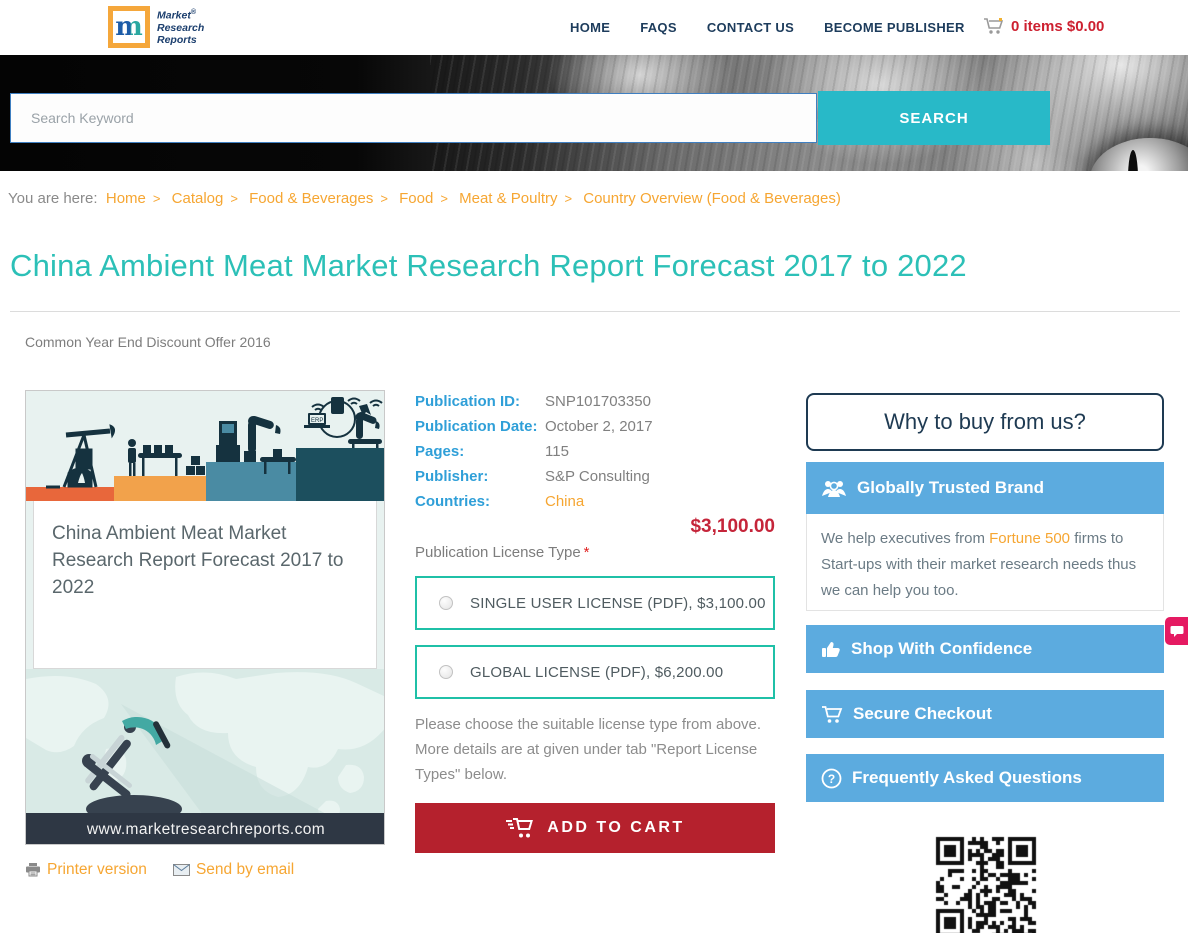 The image size is (1188, 933). What do you see at coordinates (476, 426) in the screenshot?
I see `detail-label: Publication Date:` at bounding box center [476, 426].